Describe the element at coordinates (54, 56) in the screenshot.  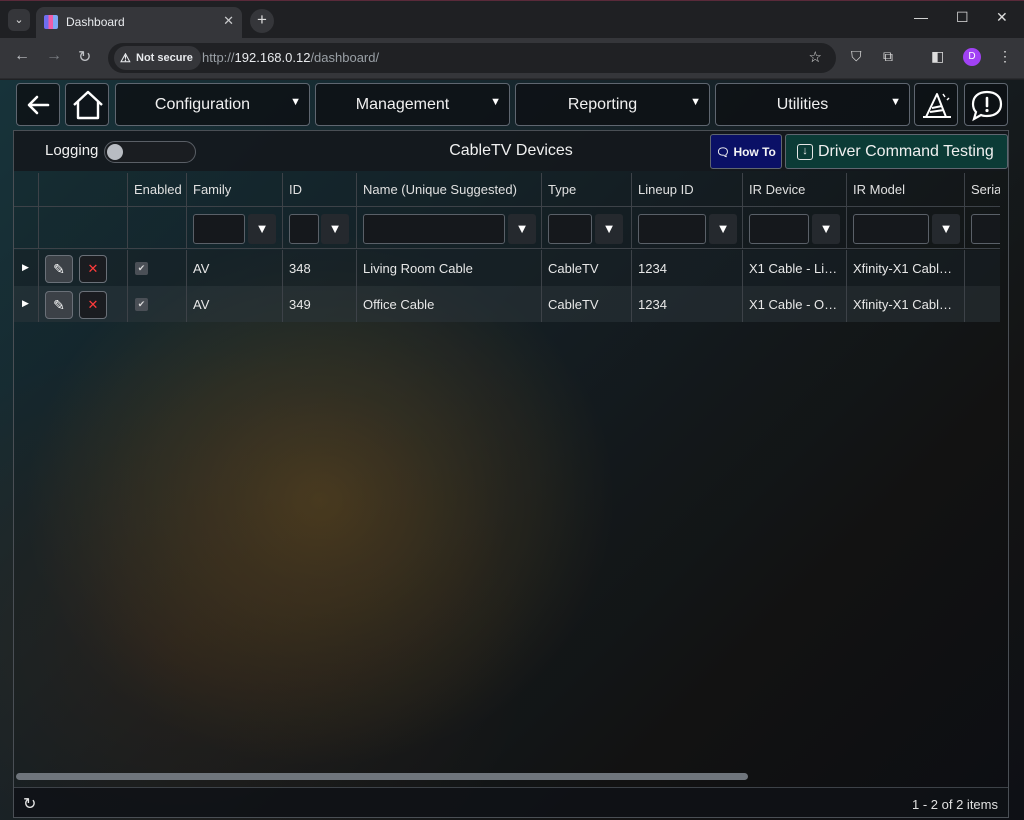
I see `forward-arrow-icon: →` at that location.